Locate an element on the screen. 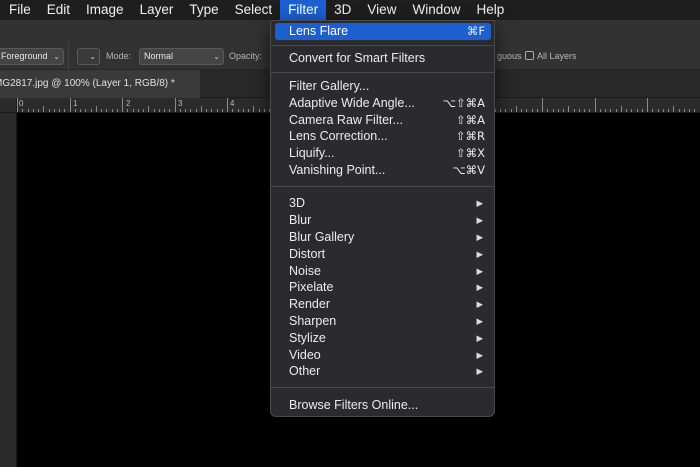 The image size is (700, 467). vertical-ruler is located at coordinates (8, 282).